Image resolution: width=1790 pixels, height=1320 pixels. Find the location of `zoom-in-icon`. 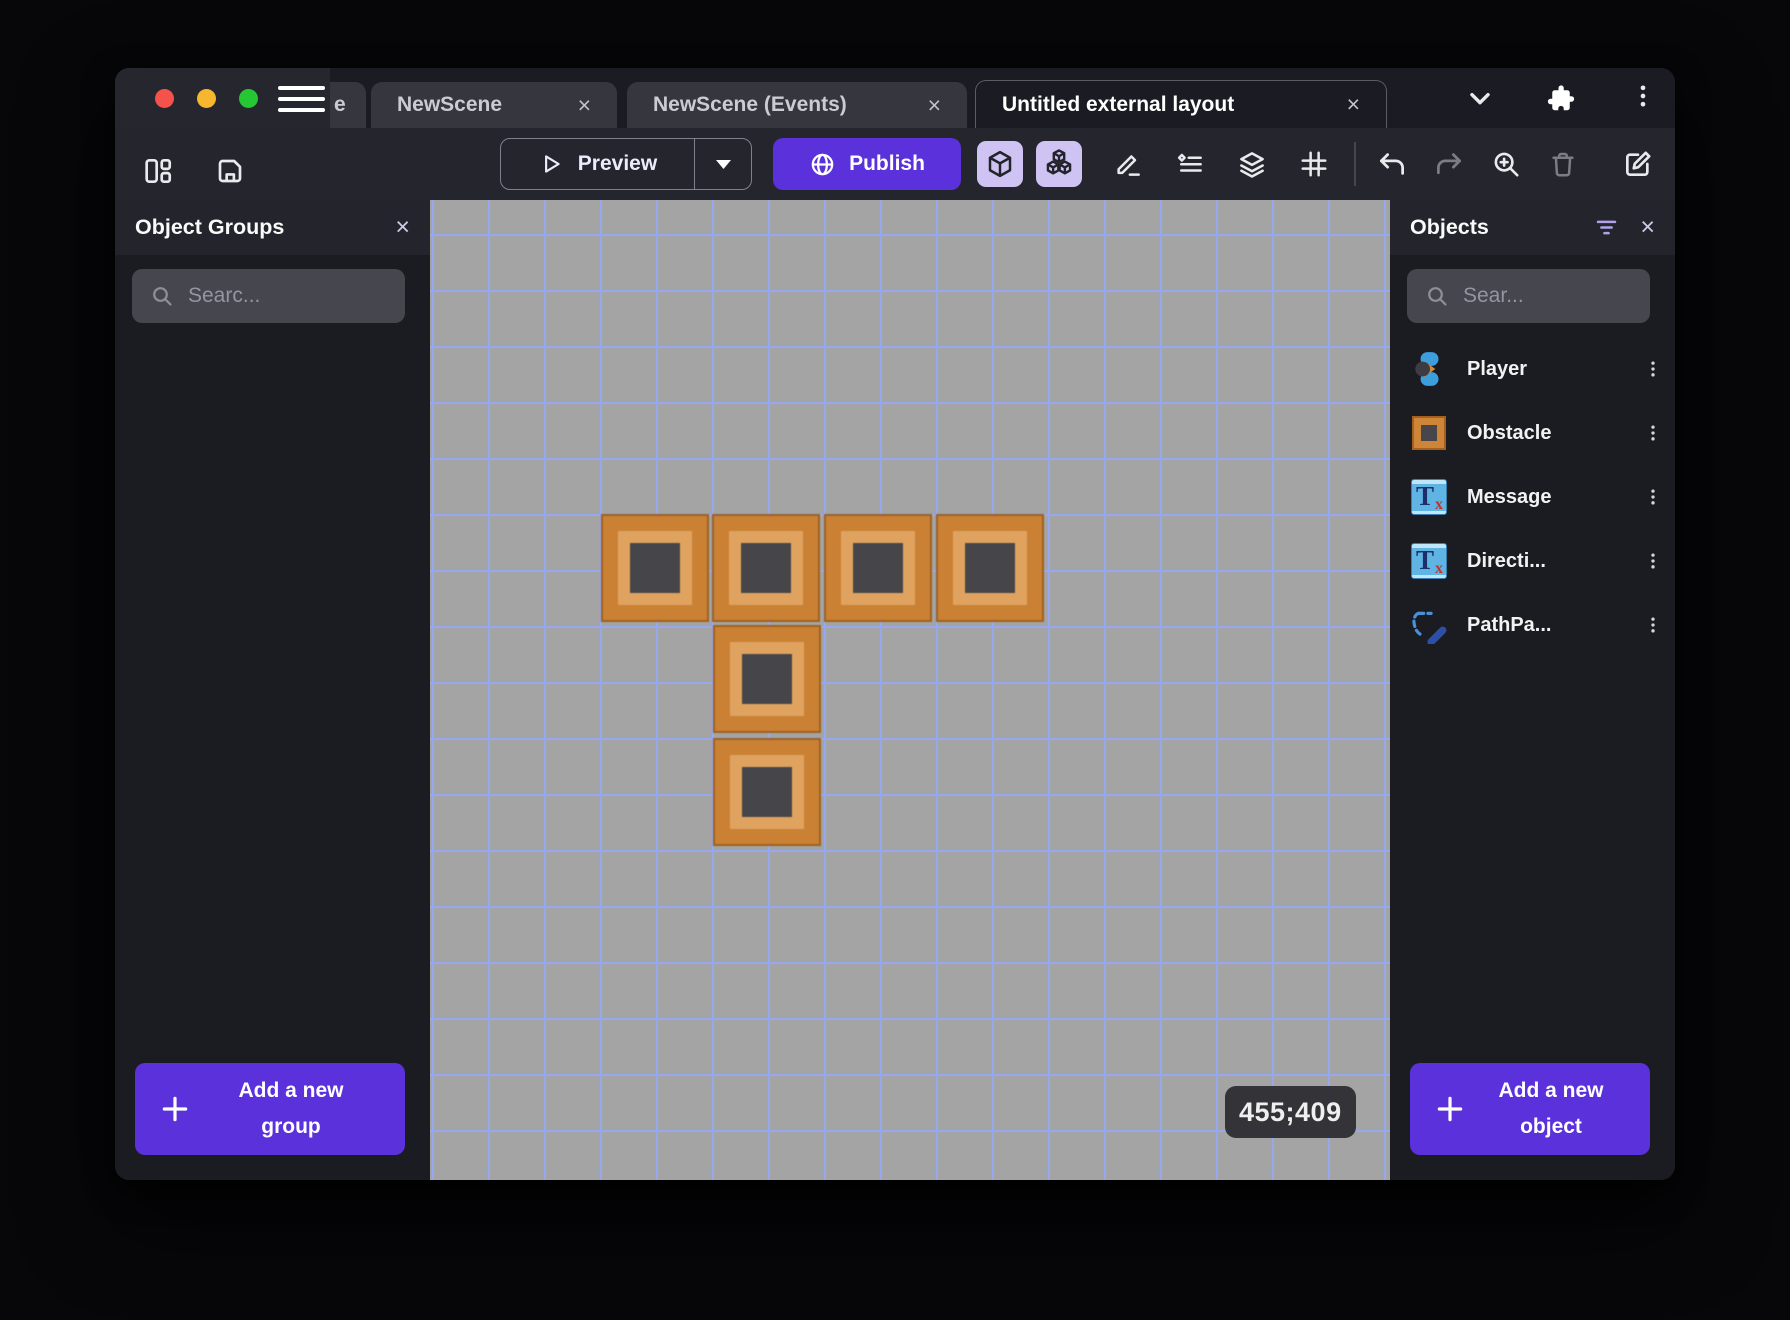

zoom-in-icon is located at coordinates (1506, 164).